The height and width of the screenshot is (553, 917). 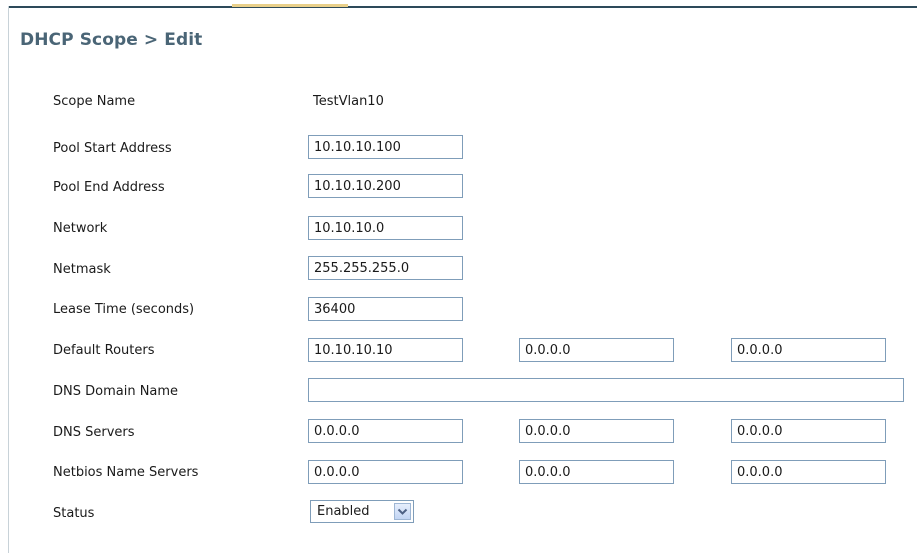 What do you see at coordinates (124, 309) in the screenshot?
I see `lease-time-label: Lease Time (seconds)` at bounding box center [124, 309].